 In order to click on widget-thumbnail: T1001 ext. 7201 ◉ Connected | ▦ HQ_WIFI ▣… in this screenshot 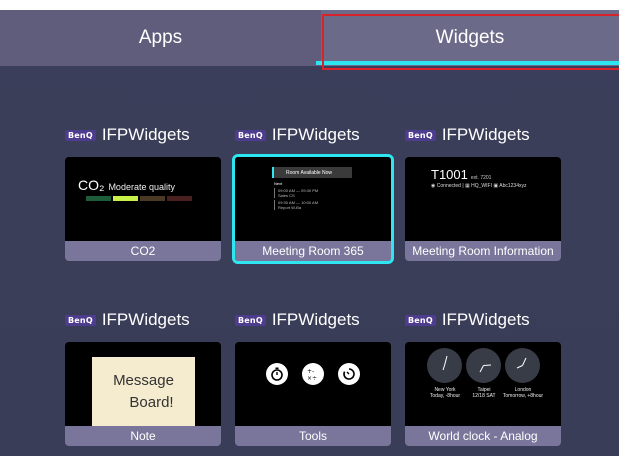, I will do `click(483, 209)`.